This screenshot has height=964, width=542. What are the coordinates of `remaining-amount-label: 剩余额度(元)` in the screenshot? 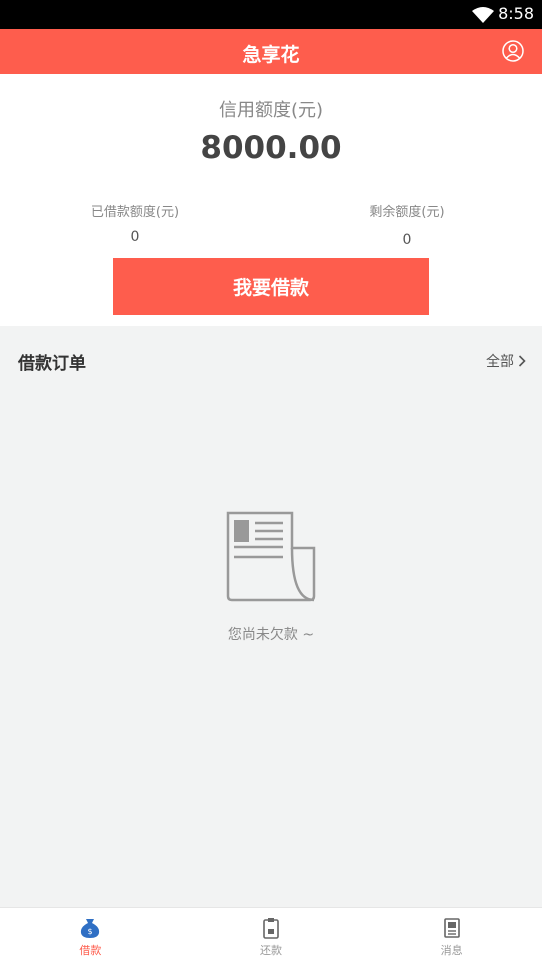 It's located at (407, 212).